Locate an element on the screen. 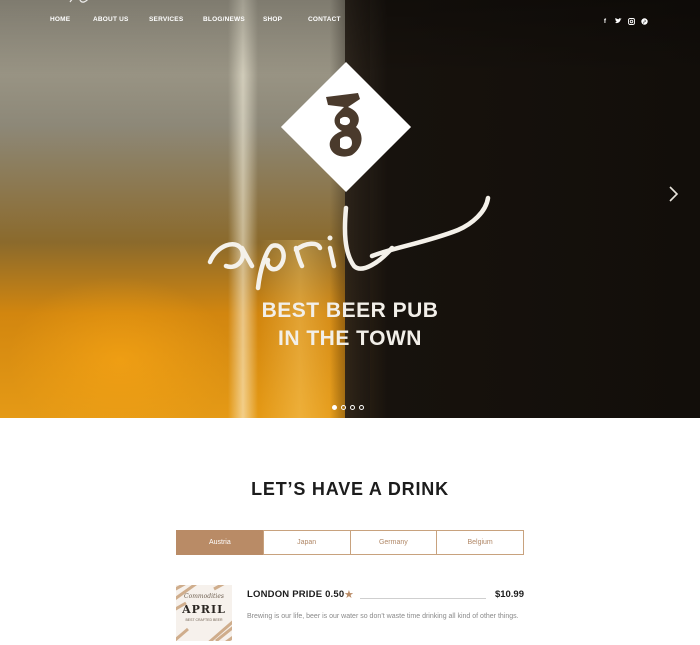 The height and width of the screenshot is (645, 700). instagram-icon is located at coordinates (631, 21).